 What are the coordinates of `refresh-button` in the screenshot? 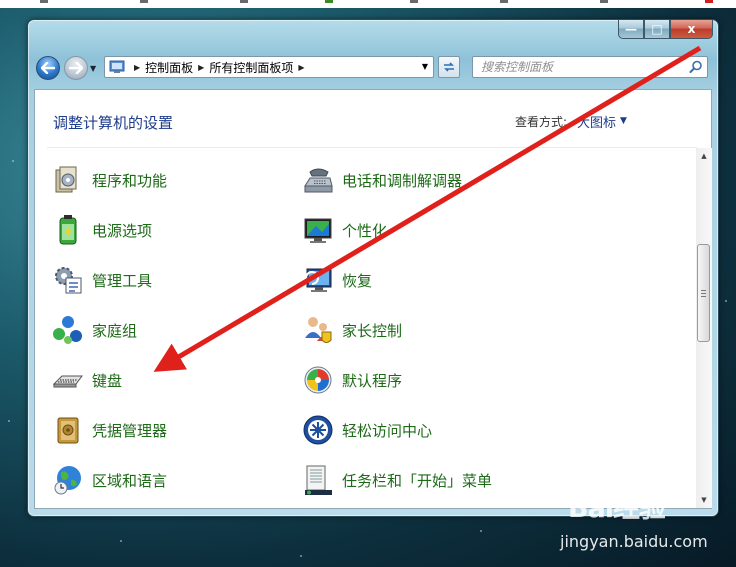 It's located at (449, 67).